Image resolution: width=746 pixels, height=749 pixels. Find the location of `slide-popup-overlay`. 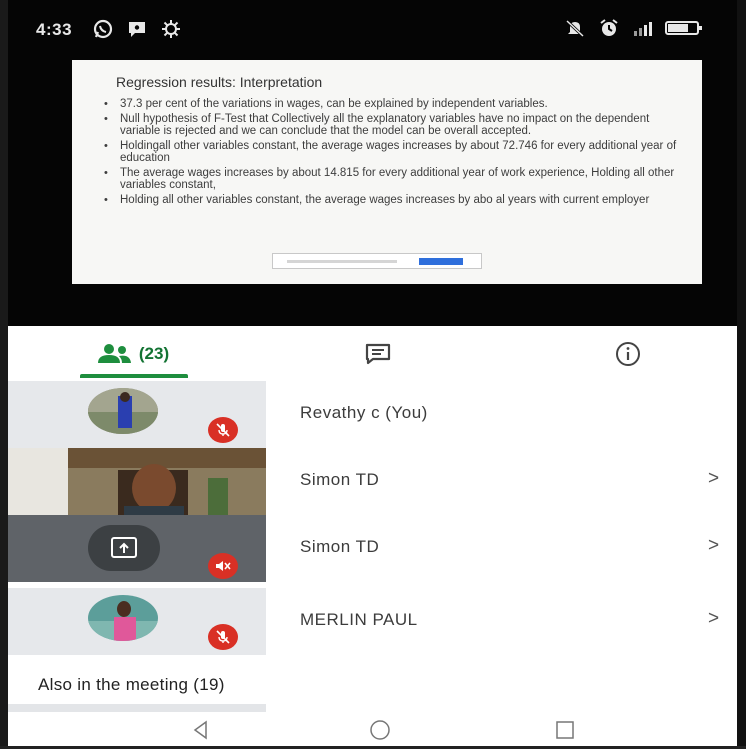

slide-popup-overlay is located at coordinates (377, 261).